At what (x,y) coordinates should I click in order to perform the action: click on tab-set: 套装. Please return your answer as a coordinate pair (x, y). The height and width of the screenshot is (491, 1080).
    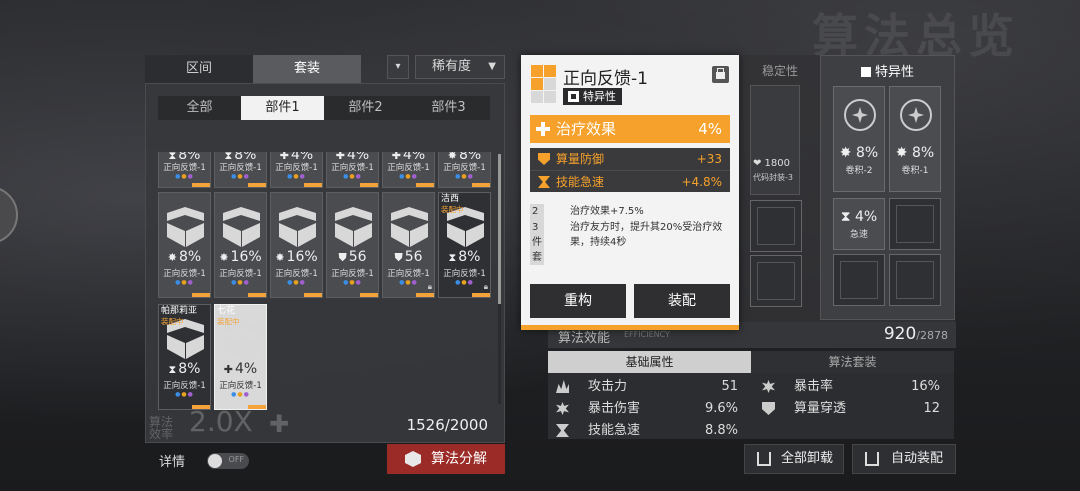
    Looking at the image, I should click on (307, 69).